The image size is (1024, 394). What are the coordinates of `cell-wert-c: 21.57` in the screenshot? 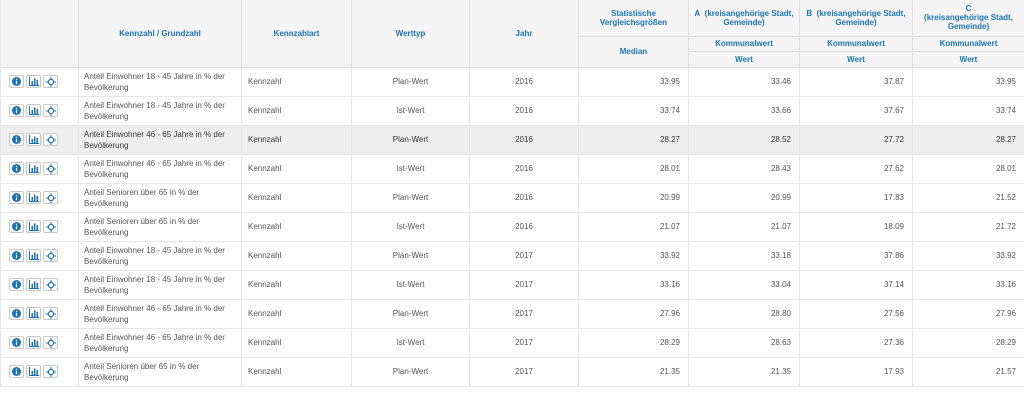 It's located at (968, 372).